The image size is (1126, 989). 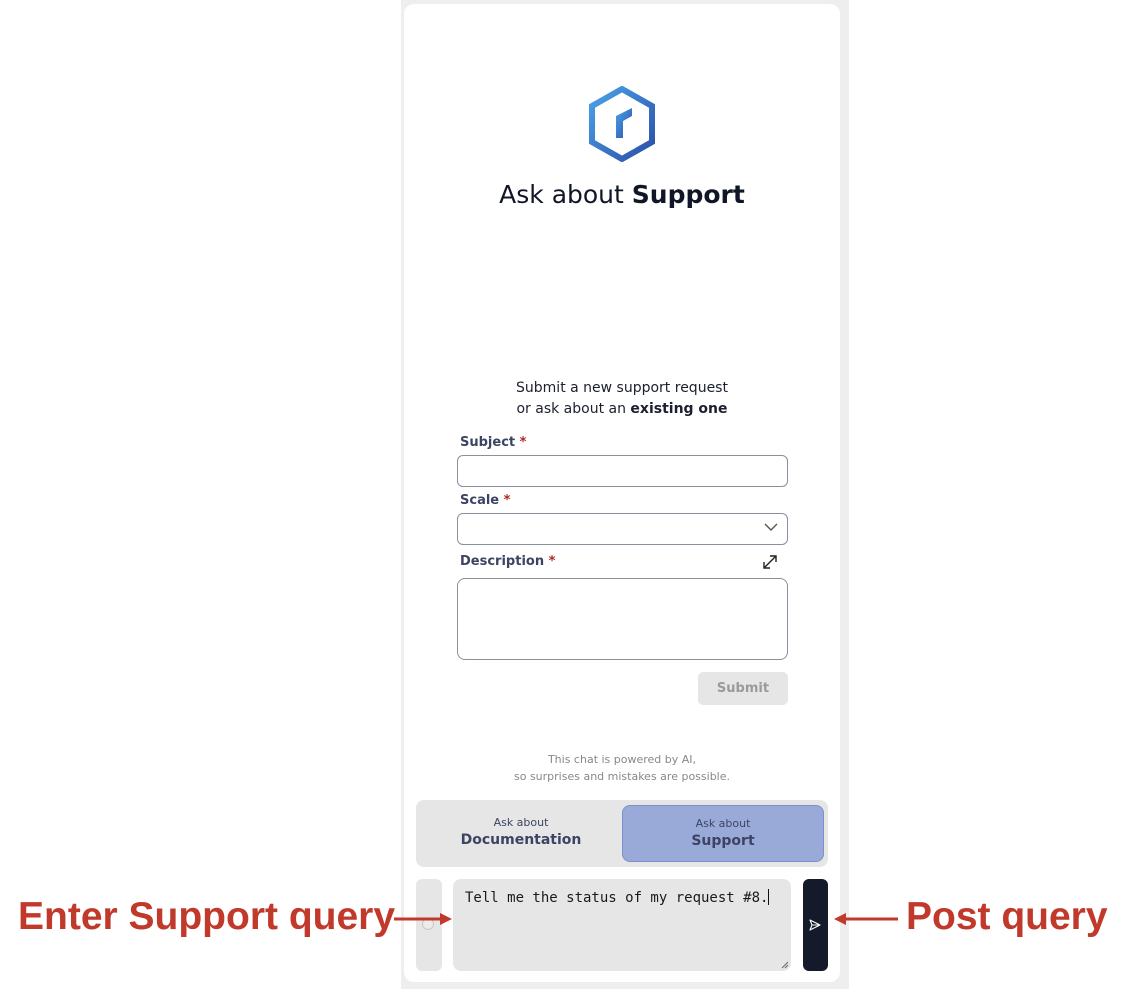 What do you see at coordinates (423, 919) in the screenshot?
I see `annotation-arrow-right-icon` at bounding box center [423, 919].